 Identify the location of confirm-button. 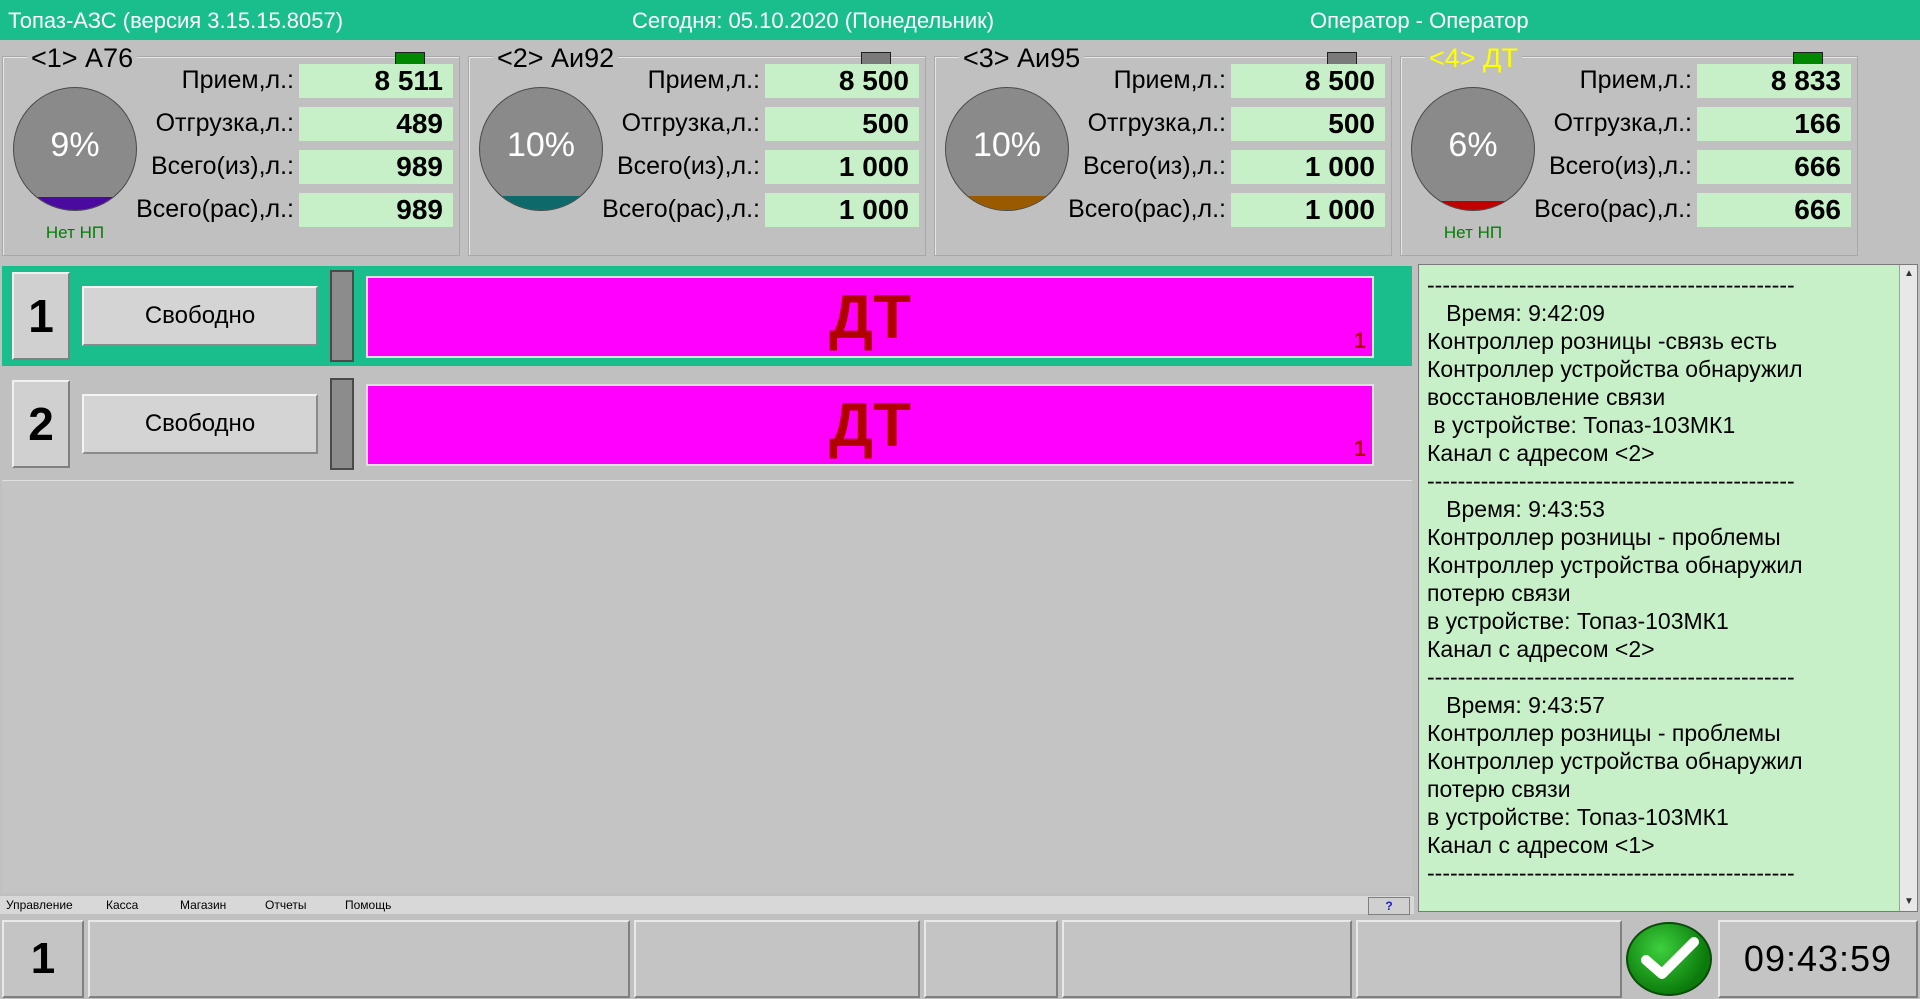
(1669, 959).